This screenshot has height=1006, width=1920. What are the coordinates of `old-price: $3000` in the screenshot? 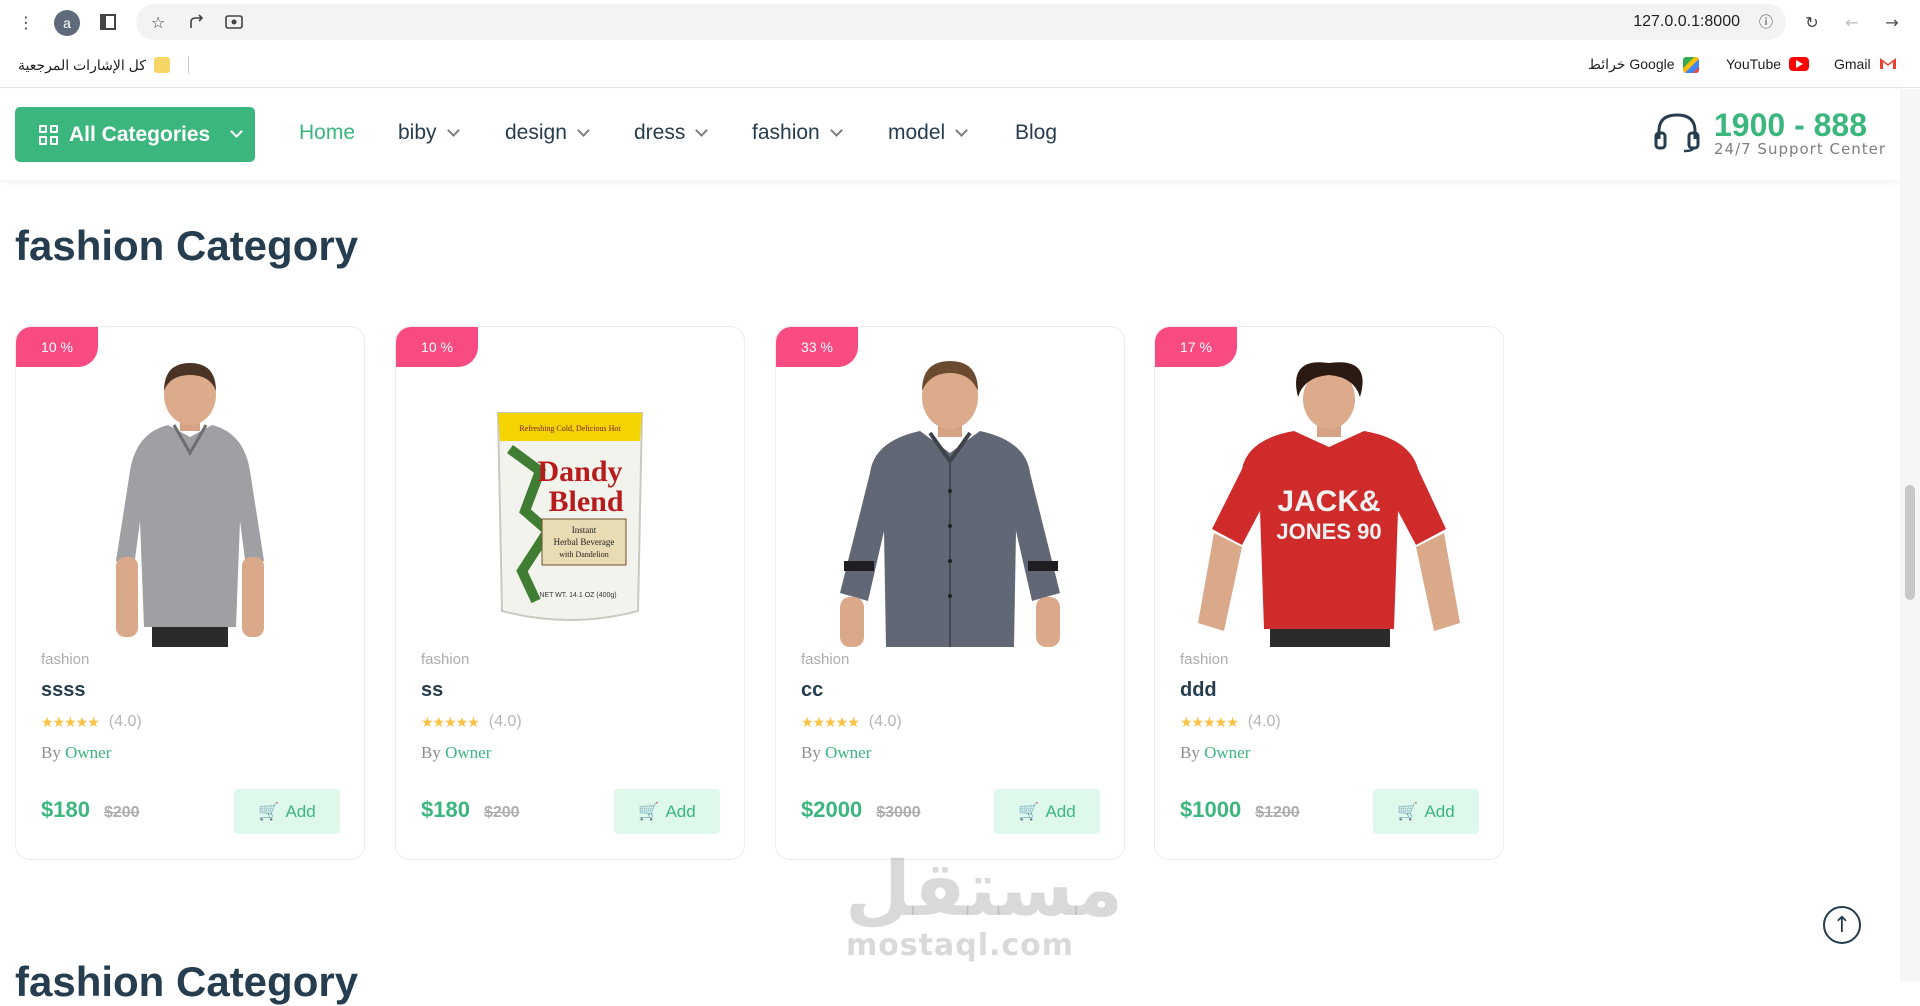 It's located at (898, 812).